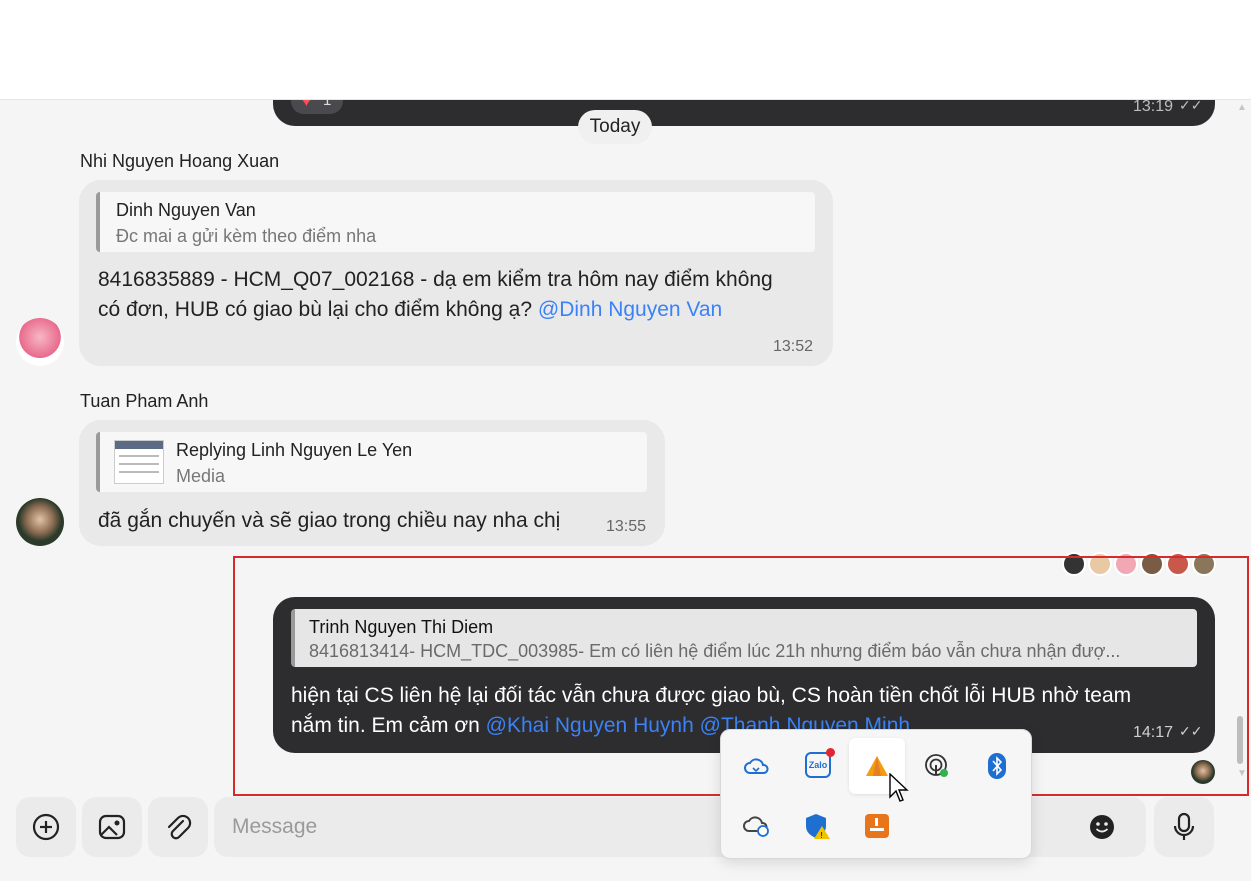 Image resolution: width=1251 pixels, height=881 pixels. What do you see at coordinates (899, 787) in the screenshot?
I see `mouse-cursor-icon` at bounding box center [899, 787].